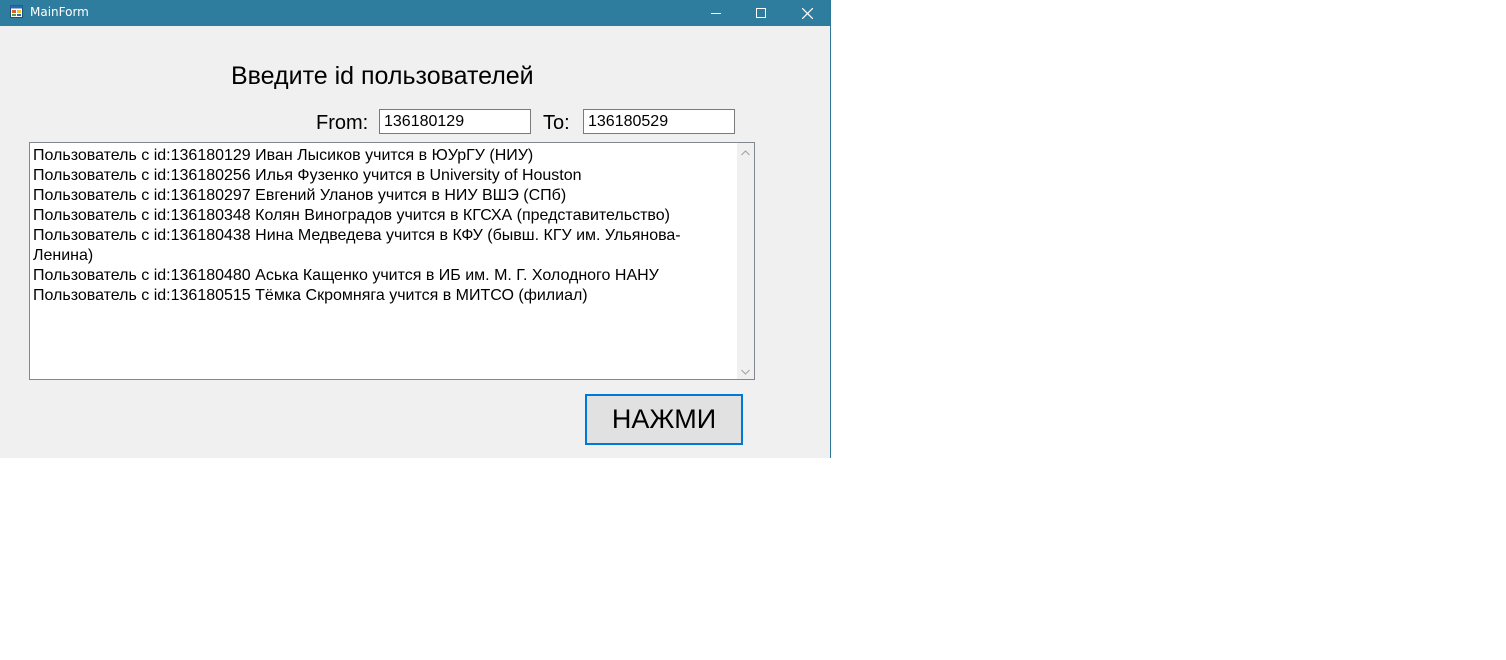 This screenshot has height=660, width=1506. What do you see at coordinates (382, 76) in the screenshot?
I see `form-heading: Введите id пользователей` at bounding box center [382, 76].